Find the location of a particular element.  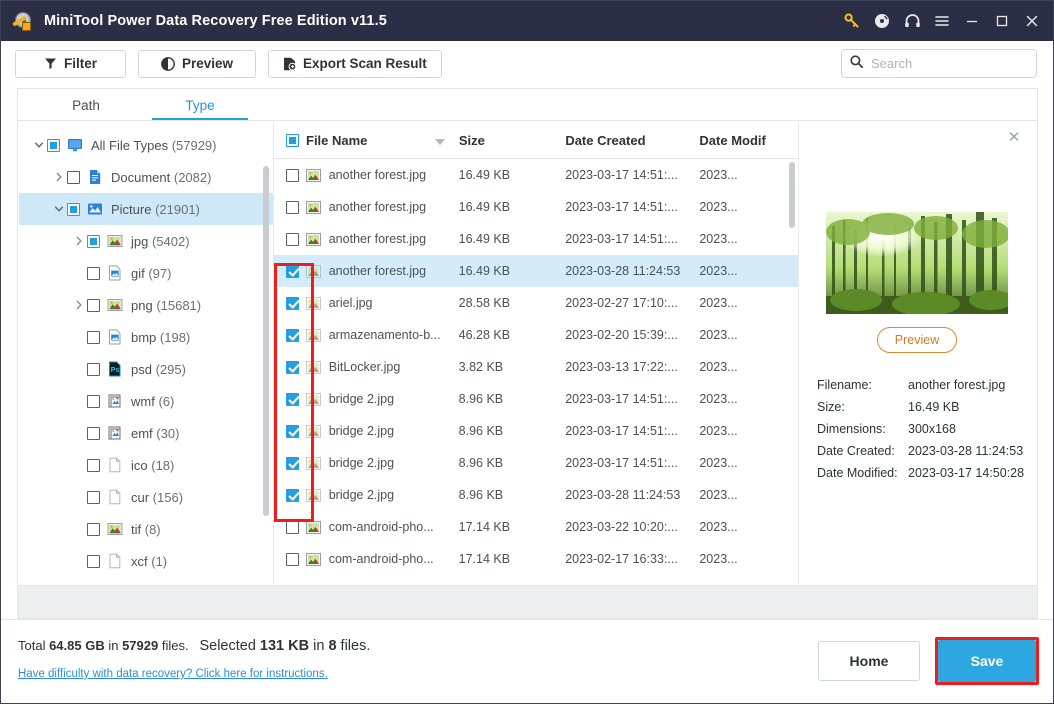

tree-item-cur: cur (156) is located at coordinates (146, 497).